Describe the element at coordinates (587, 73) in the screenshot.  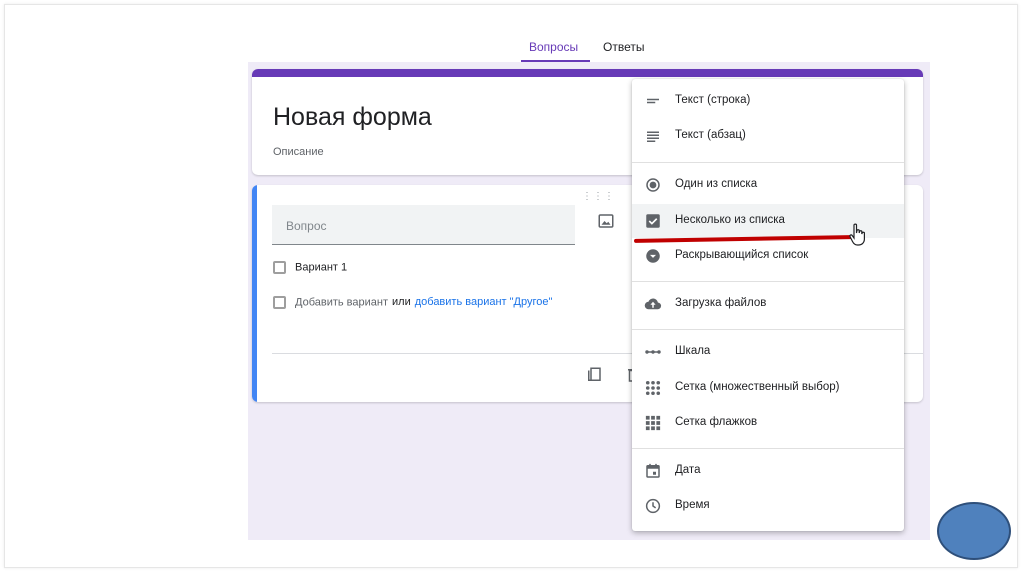
I see `header-accent-bar` at that location.